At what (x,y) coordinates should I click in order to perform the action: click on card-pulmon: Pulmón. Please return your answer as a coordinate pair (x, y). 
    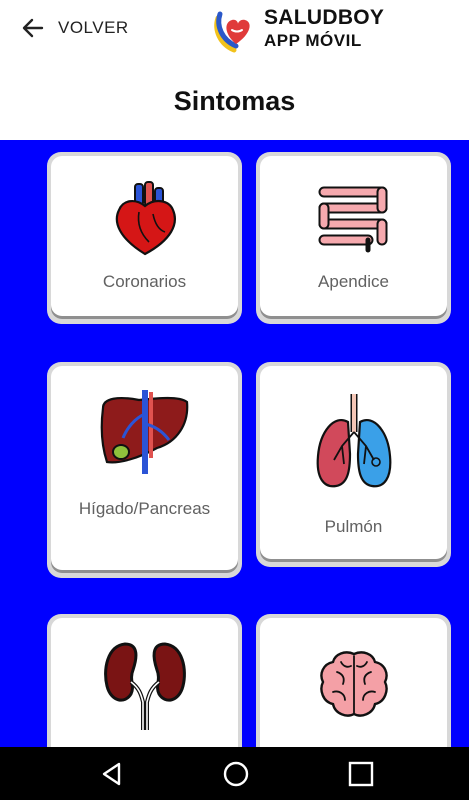
    Looking at the image, I should click on (353, 464).